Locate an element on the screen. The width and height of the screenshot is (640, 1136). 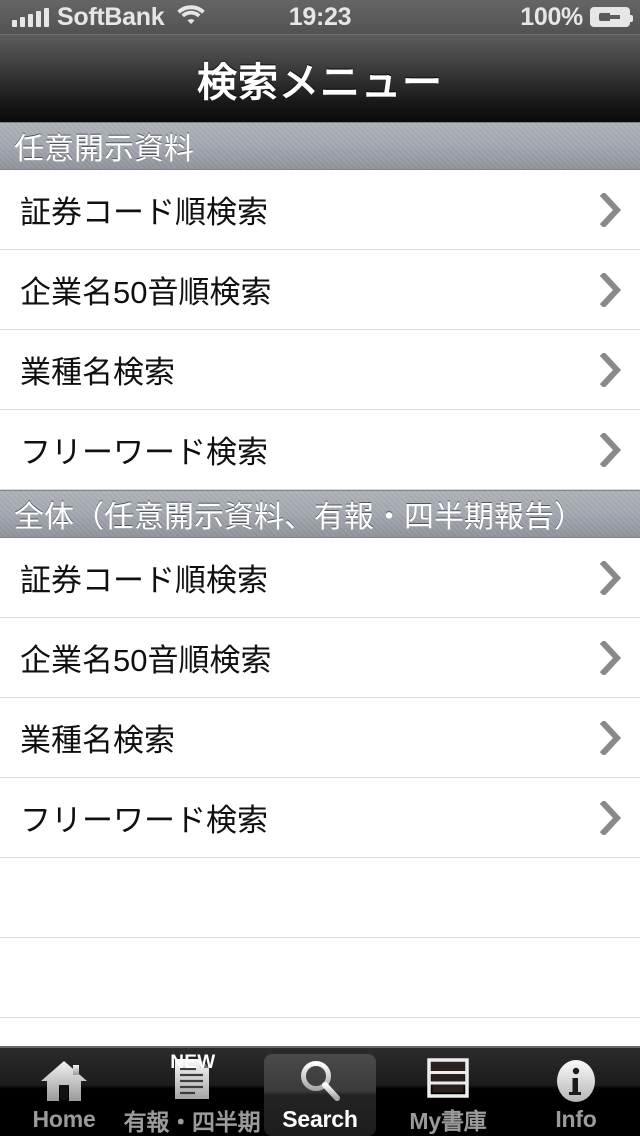
tab-hit-area: My書庫 is located at coordinates (448, 1095).